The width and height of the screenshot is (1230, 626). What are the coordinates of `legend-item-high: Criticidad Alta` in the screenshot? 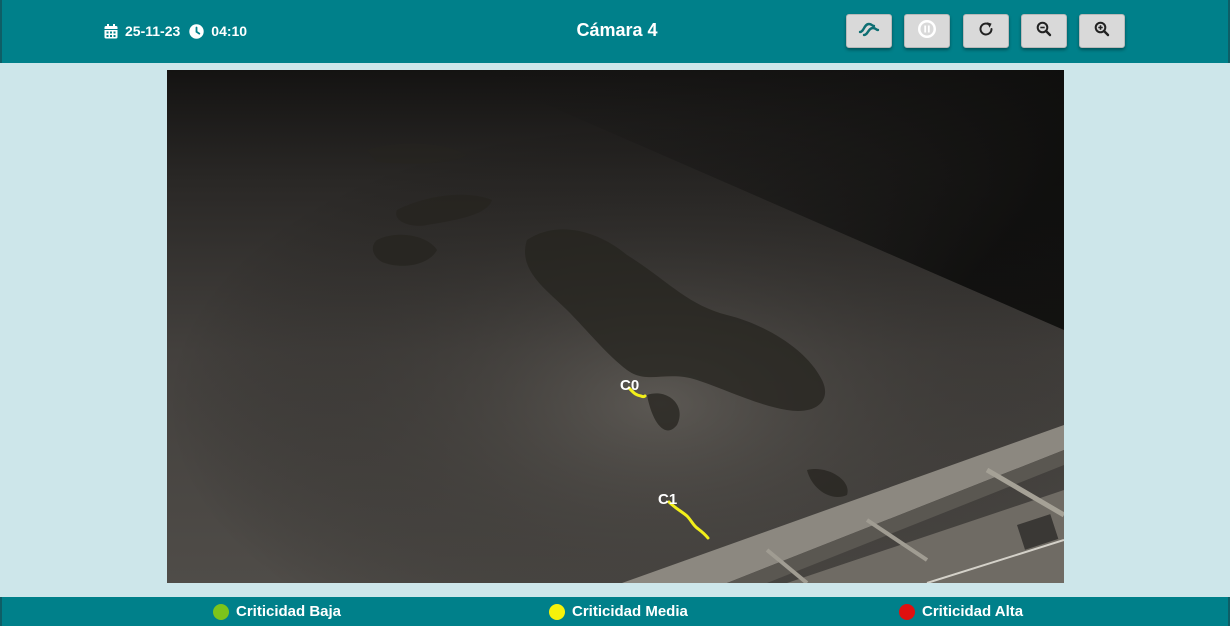 It's located at (961, 611).